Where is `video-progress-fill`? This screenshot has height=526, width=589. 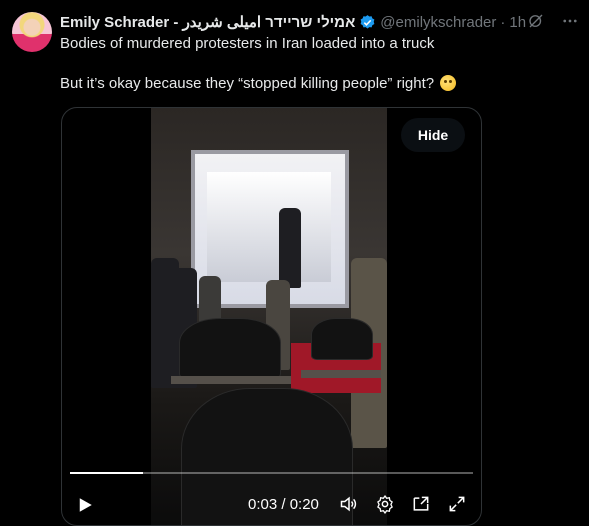
video-progress-fill is located at coordinates (106, 473).